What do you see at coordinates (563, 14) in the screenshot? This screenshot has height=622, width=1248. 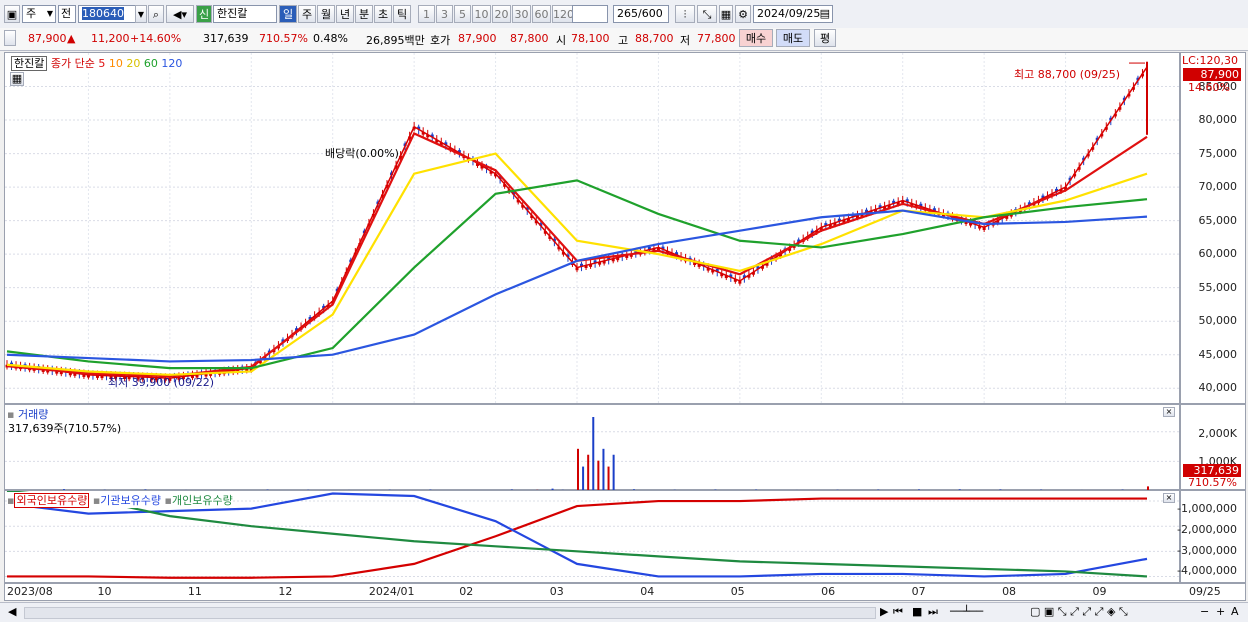 I see `interval-120: 120` at bounding box center [563, 14].